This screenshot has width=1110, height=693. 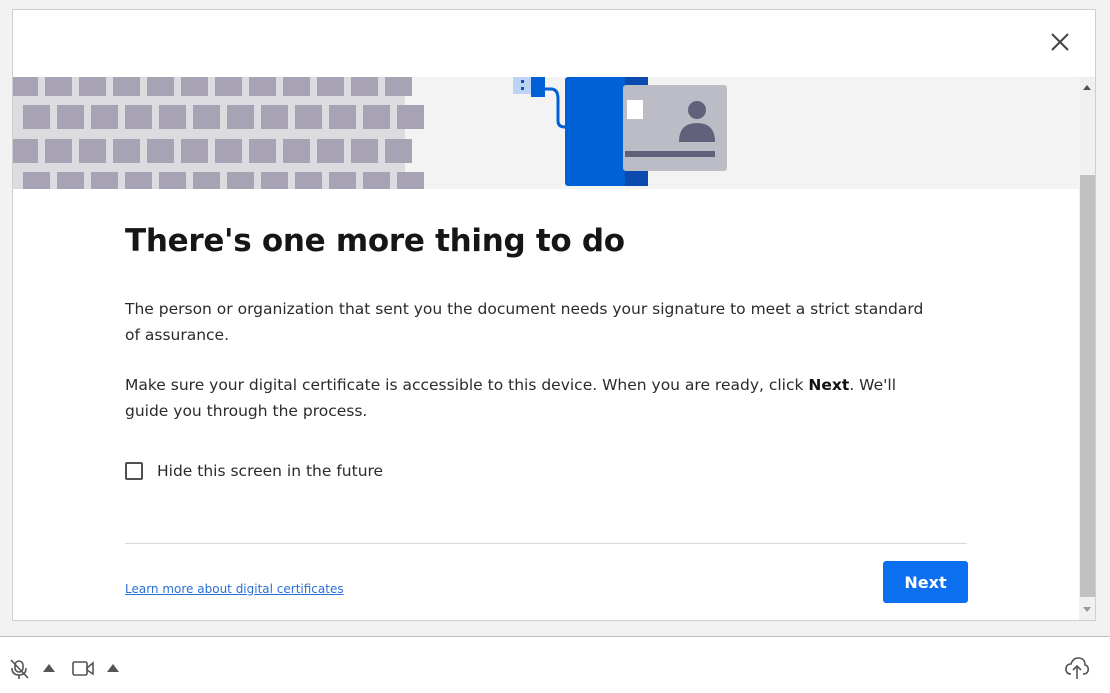 I want to click on scrollbar-thumb, so click(x=1087, y=386).